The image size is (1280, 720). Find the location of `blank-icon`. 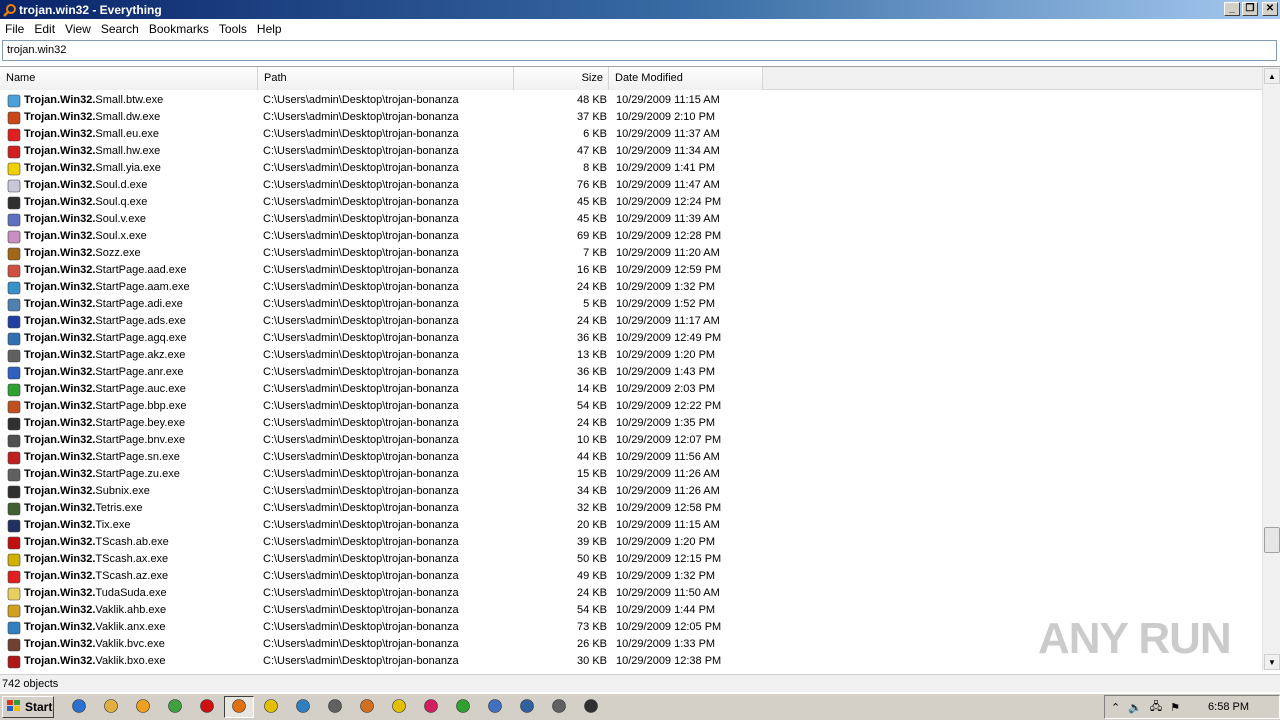

blank-icon is located at coordinates (13, 236).